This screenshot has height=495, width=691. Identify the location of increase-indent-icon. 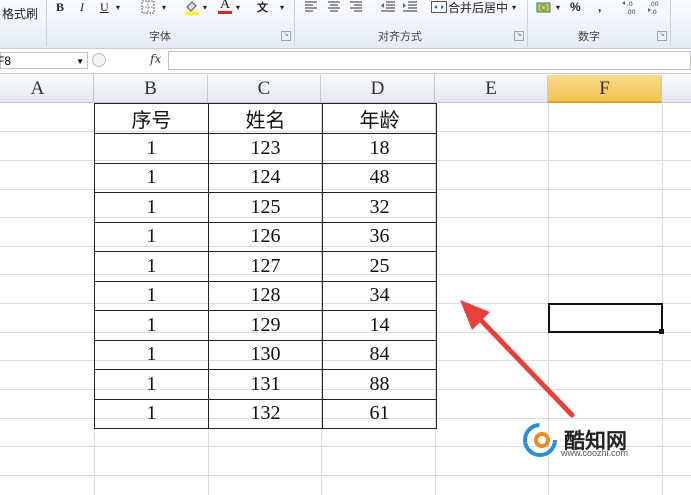
(410, 8).